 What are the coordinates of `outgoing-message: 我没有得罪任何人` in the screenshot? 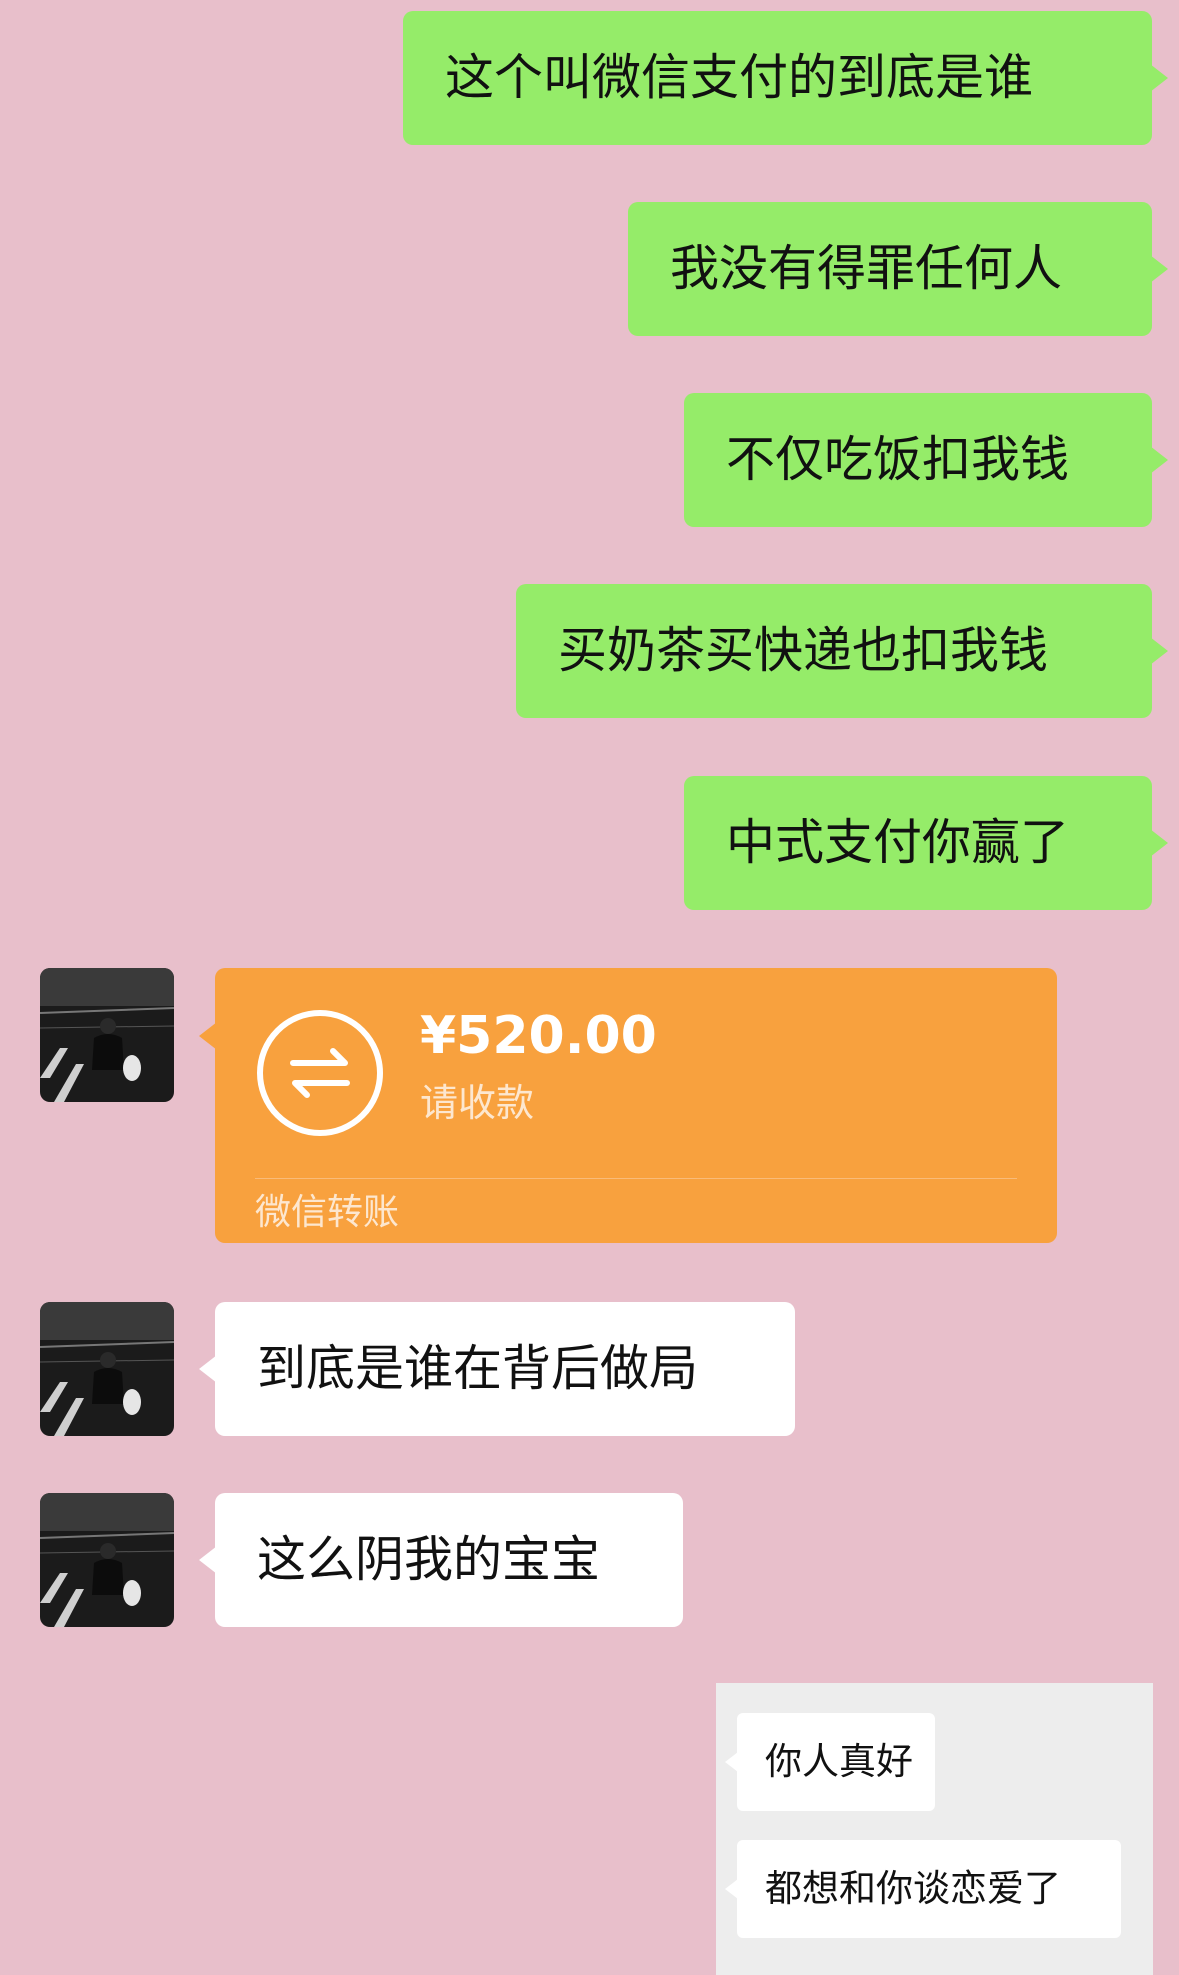 It's located at (898, 269).